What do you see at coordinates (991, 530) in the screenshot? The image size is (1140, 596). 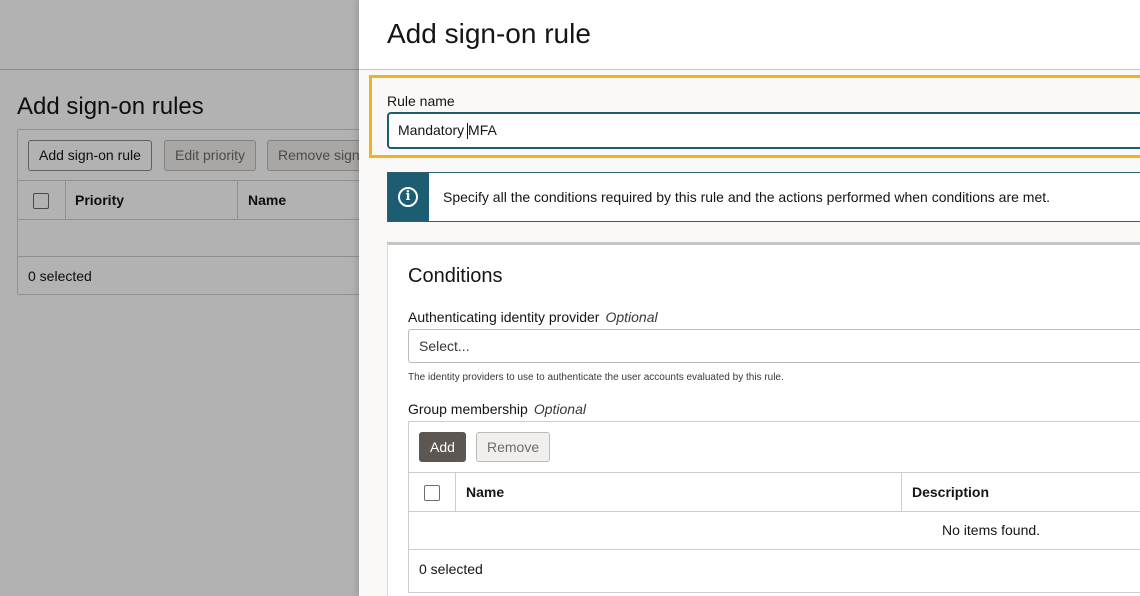 I see `no-items-text: No items found.` at bounding box center [991, 530].